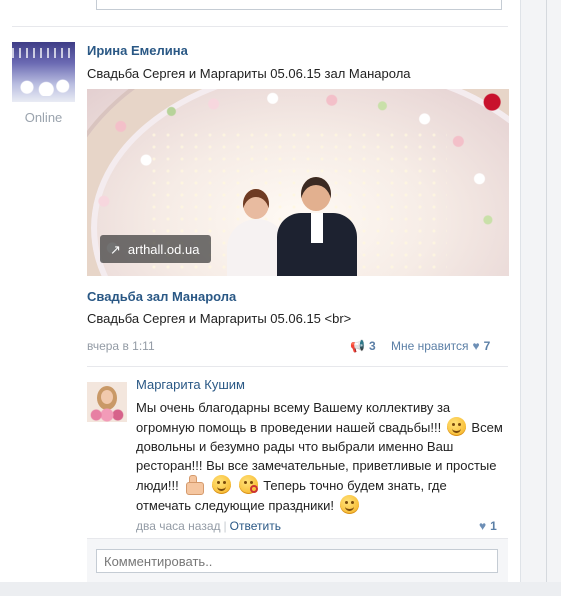 The image size is (561, 596). What do you see at coordinates (260, 26) in the screenshot?
I see `post-divider` at bounding box center [260, 26].